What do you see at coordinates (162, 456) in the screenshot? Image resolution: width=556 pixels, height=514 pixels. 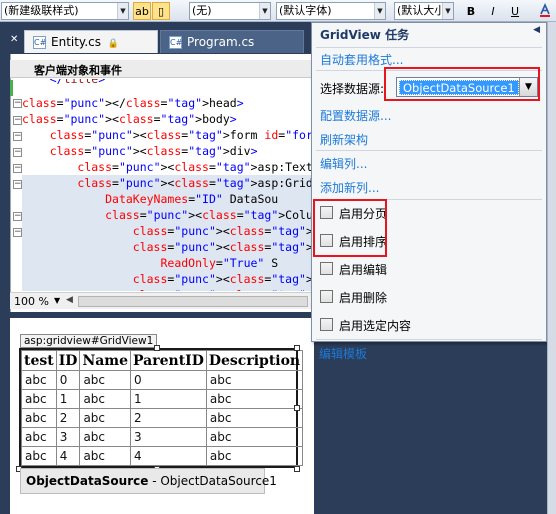 I see `table-row: abc 4 abc 4 abc` at bounding box center [162, 456].